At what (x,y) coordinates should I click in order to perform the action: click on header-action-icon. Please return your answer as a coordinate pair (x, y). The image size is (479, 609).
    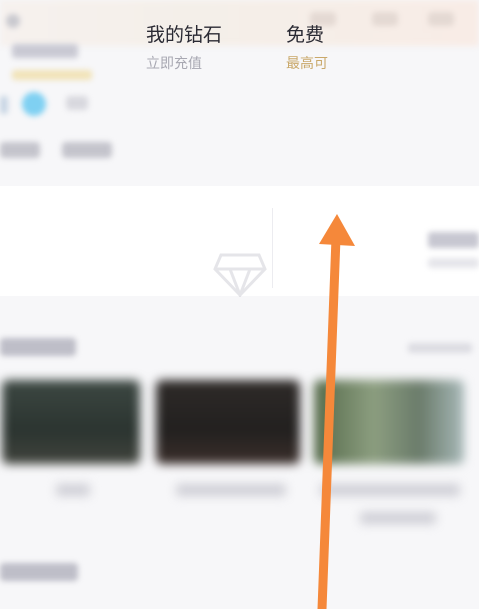
    Looking at the image, I should click on (441, 19).